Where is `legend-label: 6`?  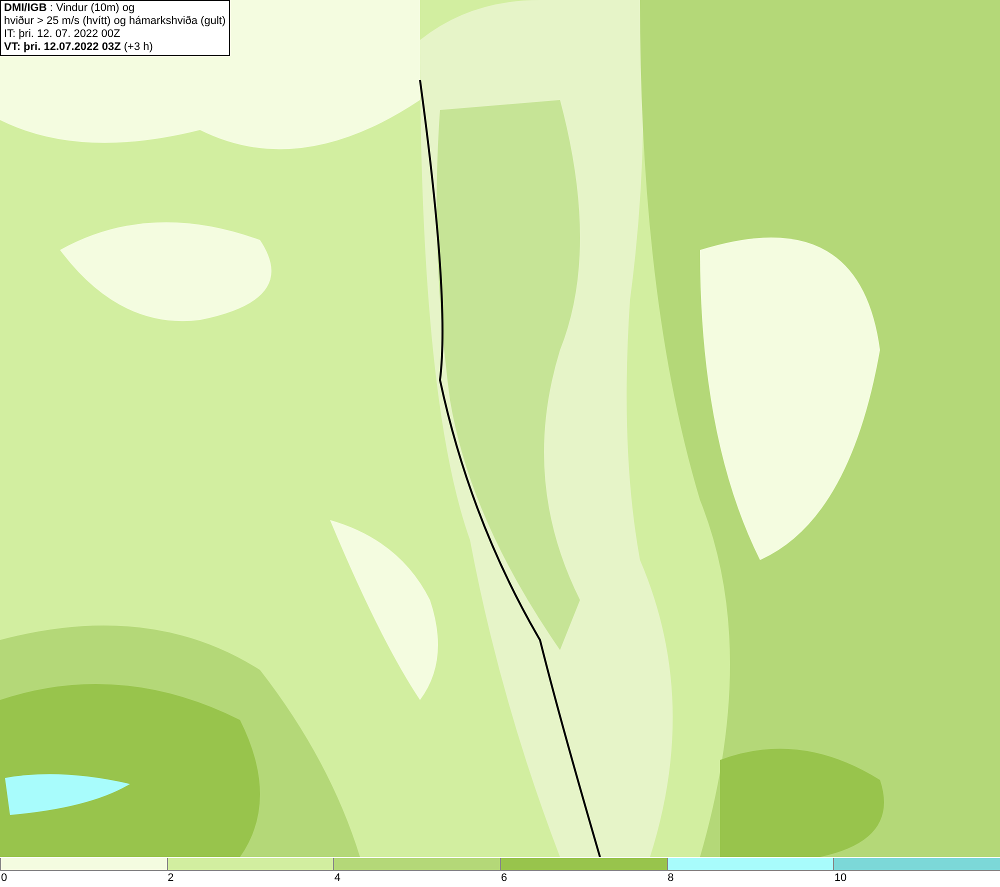
legend-label: 6 is located at coordinates (504, 878).